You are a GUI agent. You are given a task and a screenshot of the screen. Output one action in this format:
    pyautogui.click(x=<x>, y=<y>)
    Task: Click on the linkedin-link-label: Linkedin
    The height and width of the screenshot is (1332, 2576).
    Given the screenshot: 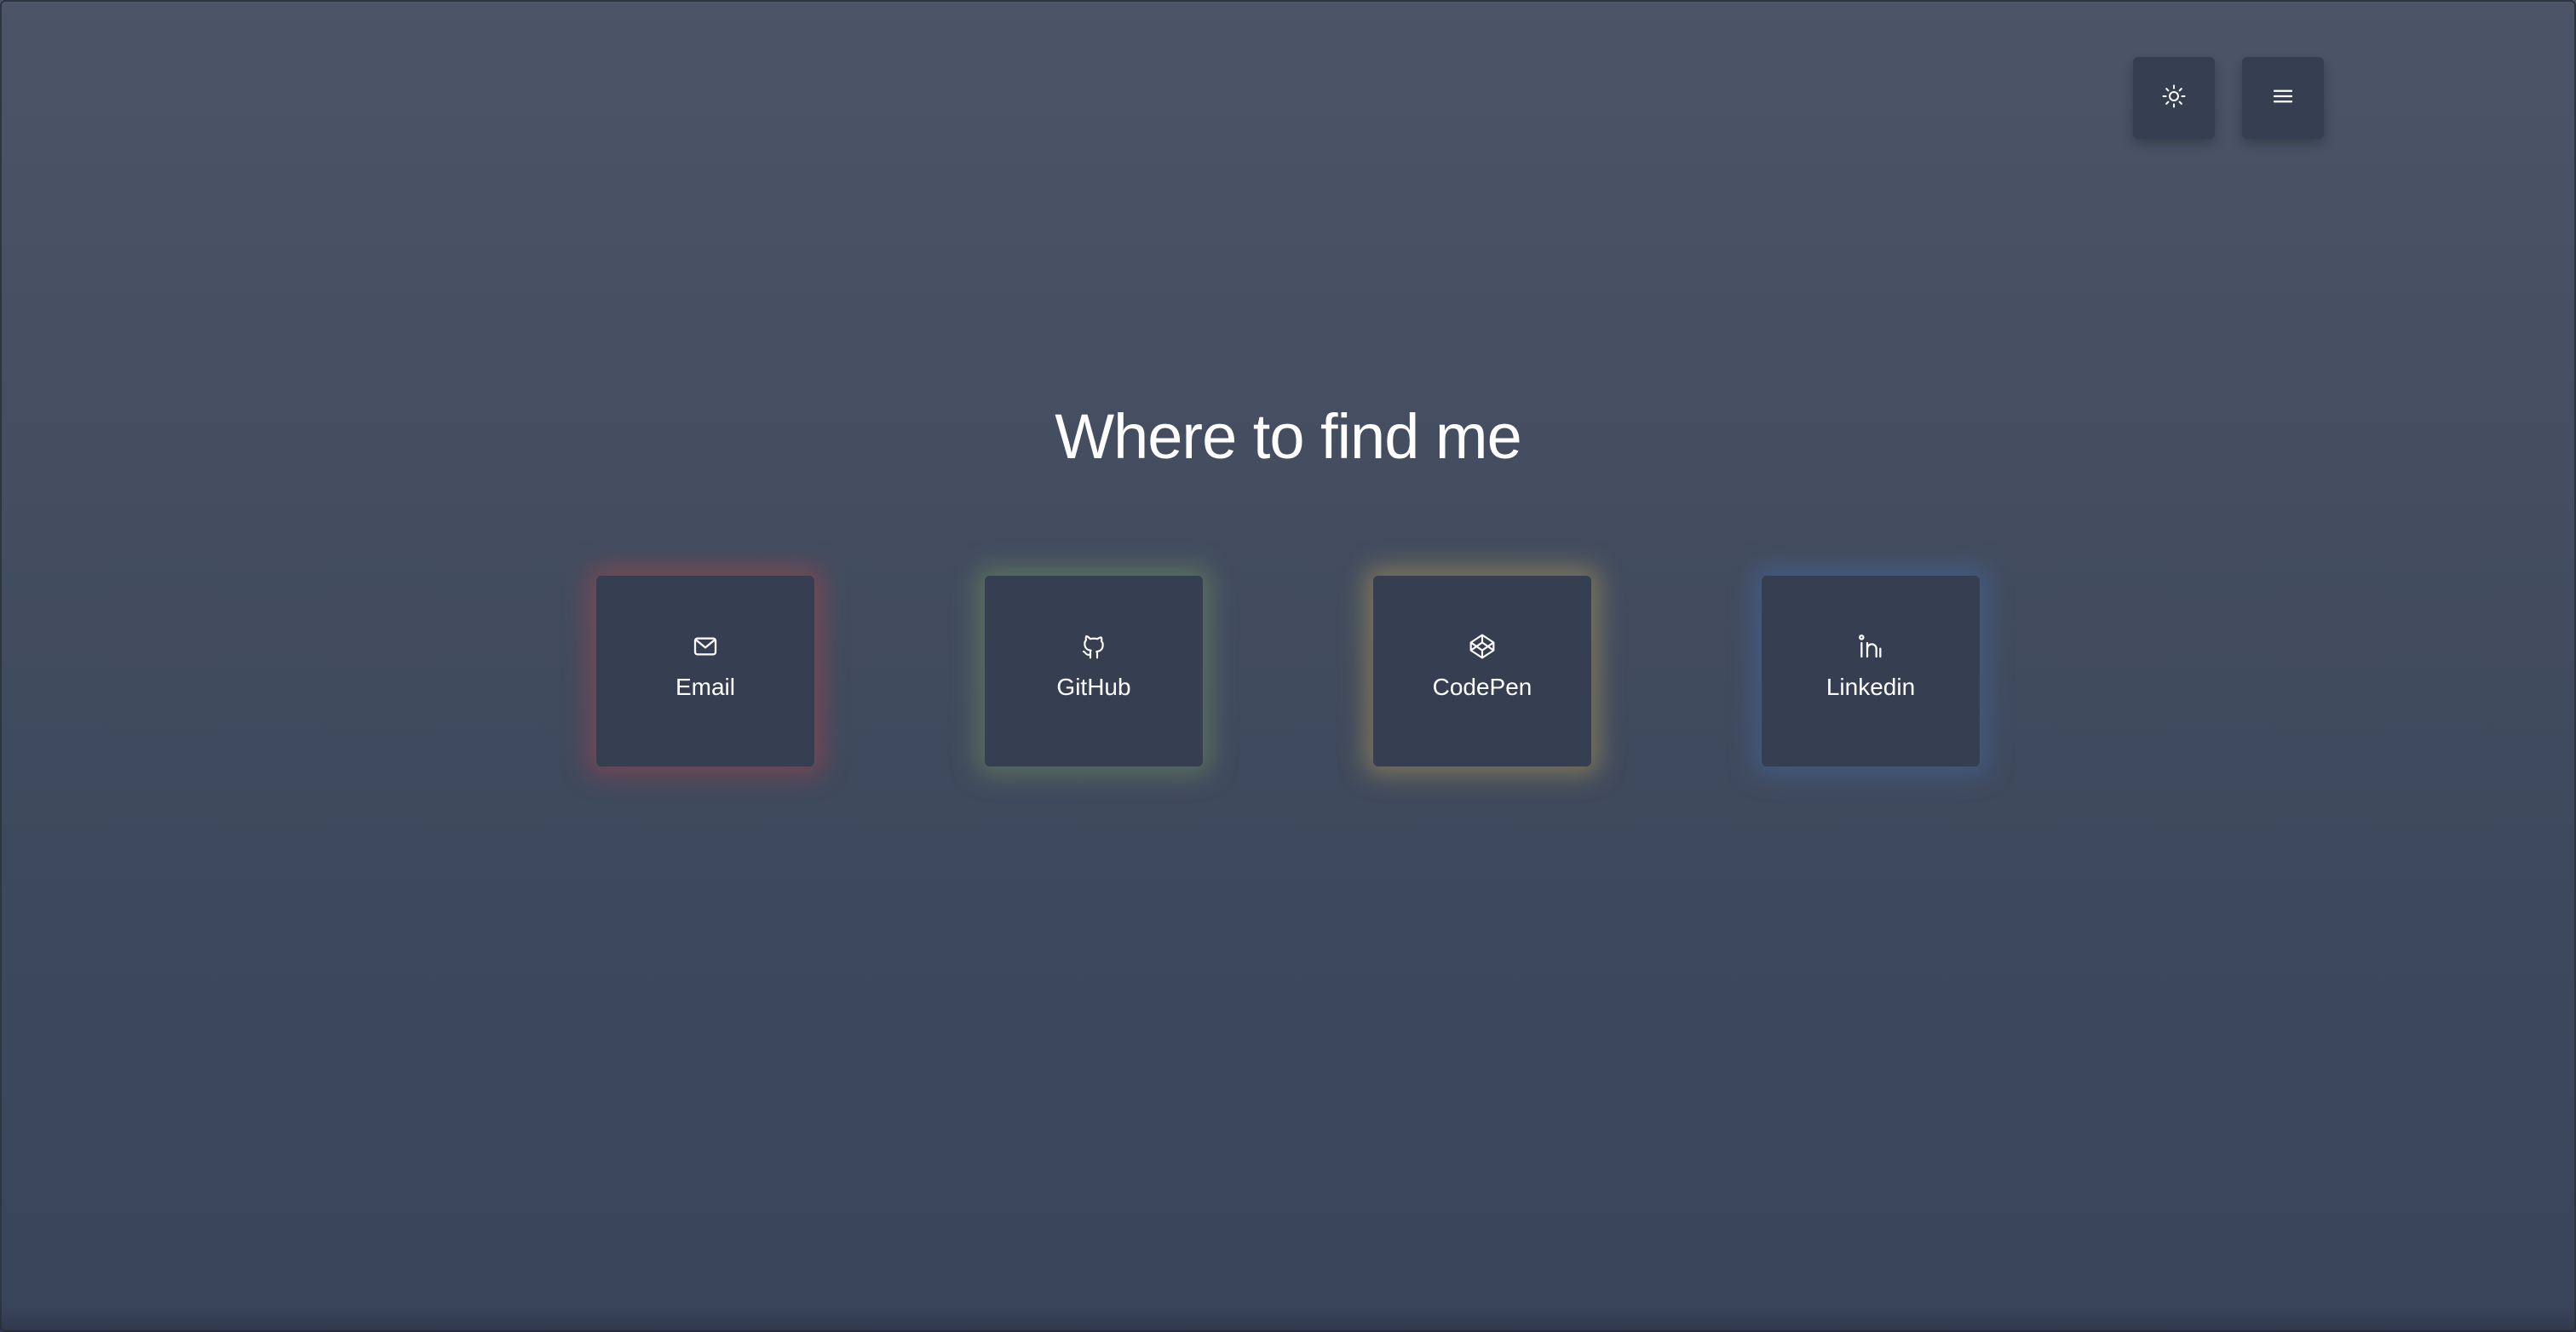 What is the action you would take?
    pyautogui.click(x=1871, y=687)
    